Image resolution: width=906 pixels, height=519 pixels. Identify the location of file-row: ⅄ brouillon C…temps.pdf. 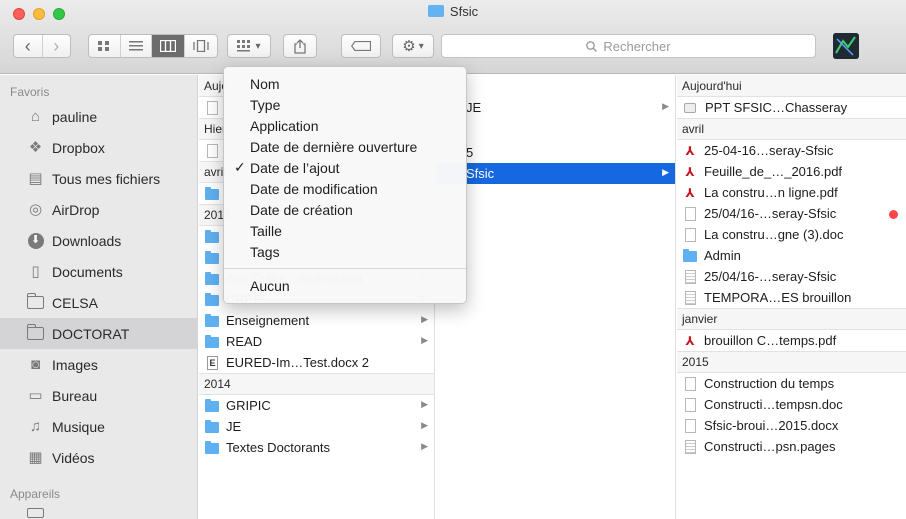
(791, 340).